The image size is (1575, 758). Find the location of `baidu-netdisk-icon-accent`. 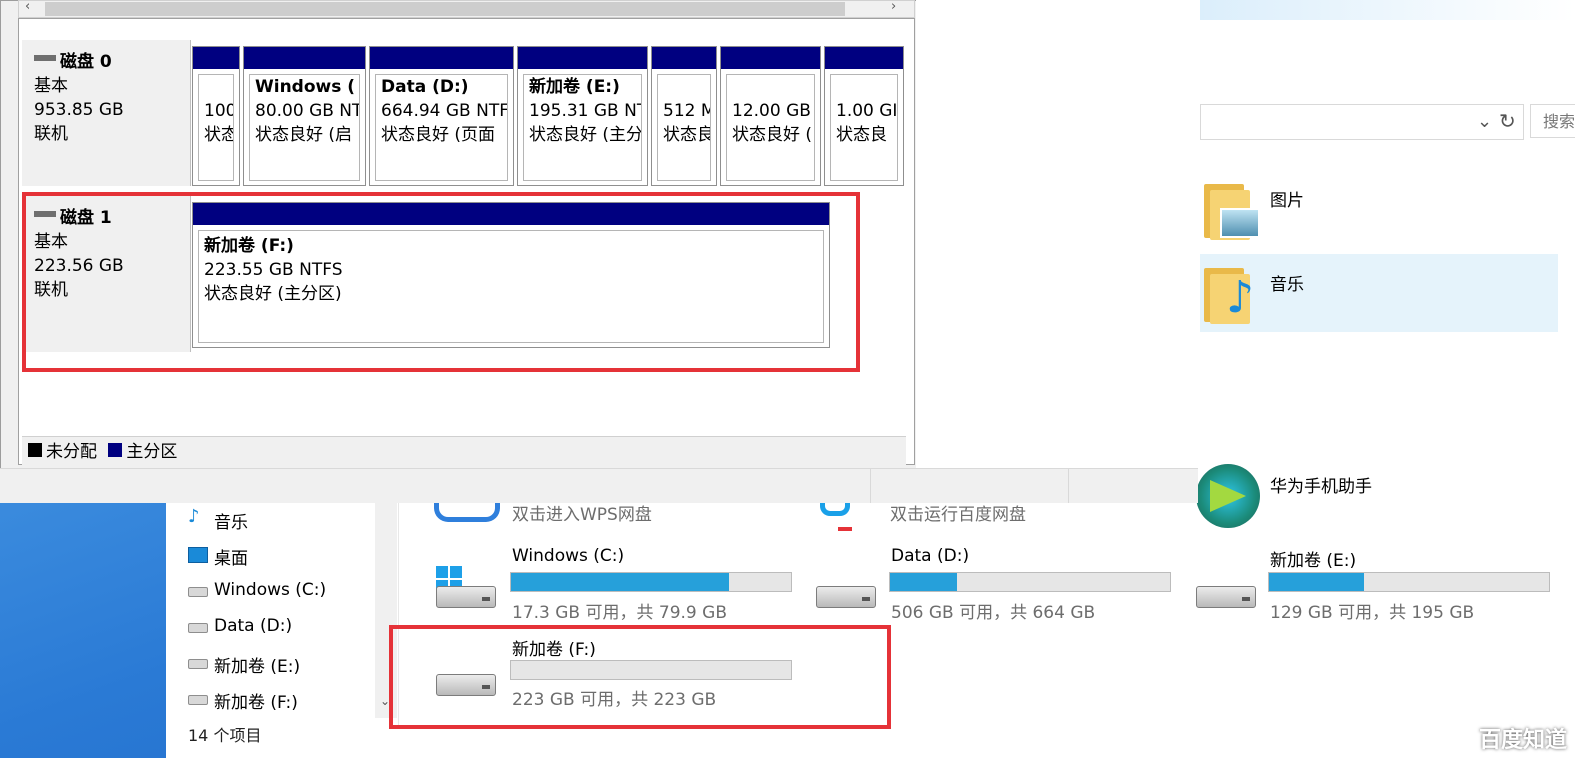

baidu-netdisk-icon-accent is located at coordinates (845, 529).